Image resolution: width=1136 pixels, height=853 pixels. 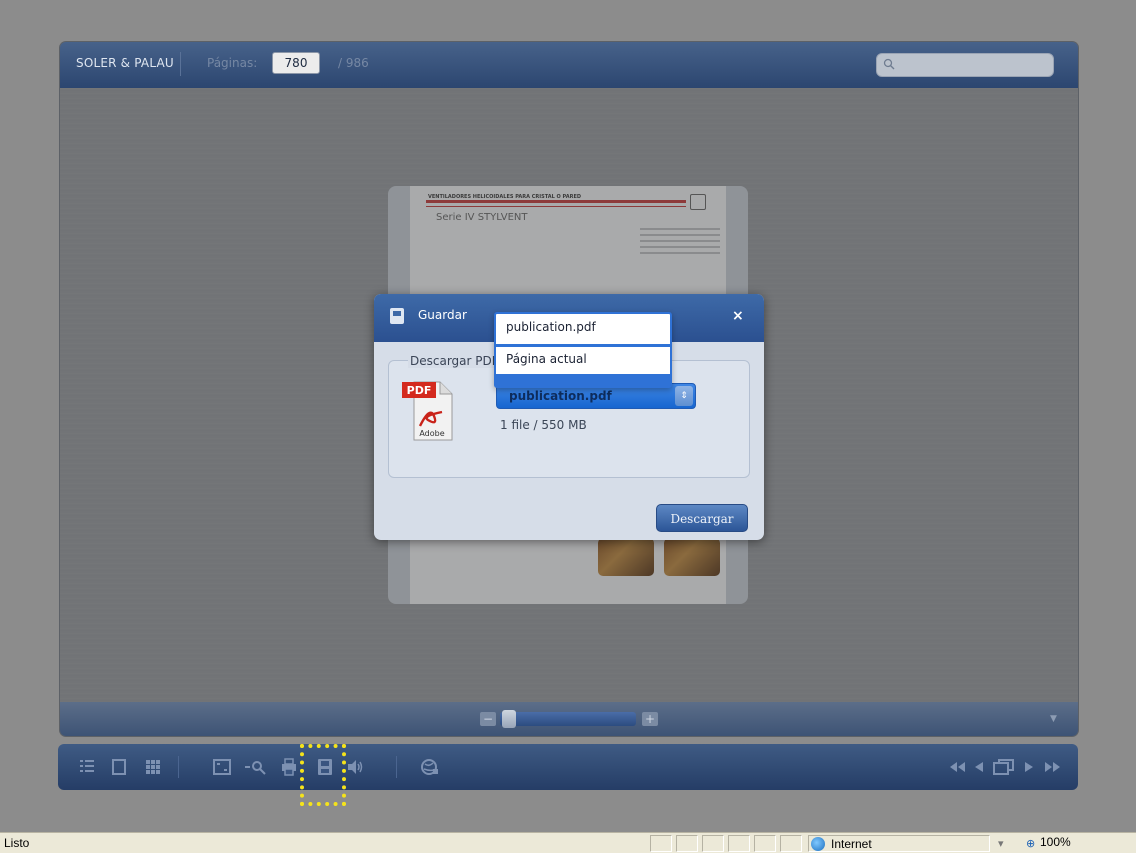 I want to click on document-series: Serie IV STYLVENT, so click(x=482, y=217).